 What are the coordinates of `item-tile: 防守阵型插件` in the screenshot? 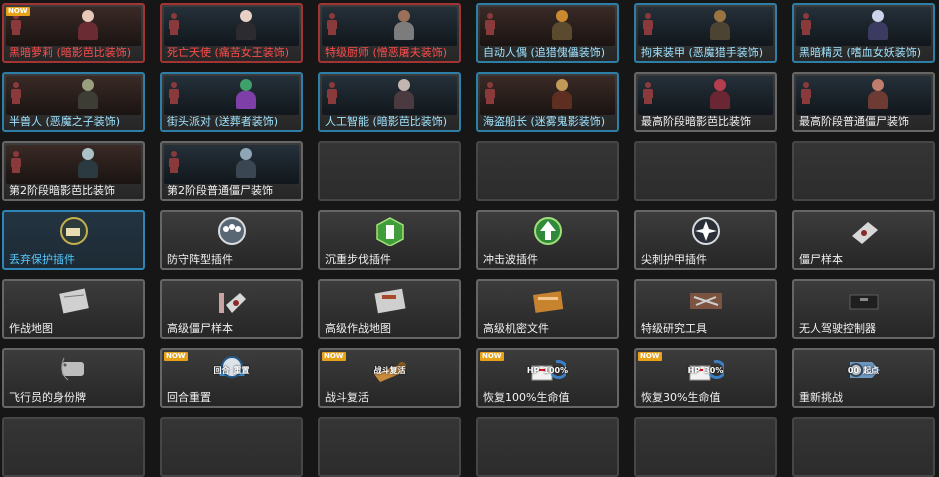 It's located at (231, 240).